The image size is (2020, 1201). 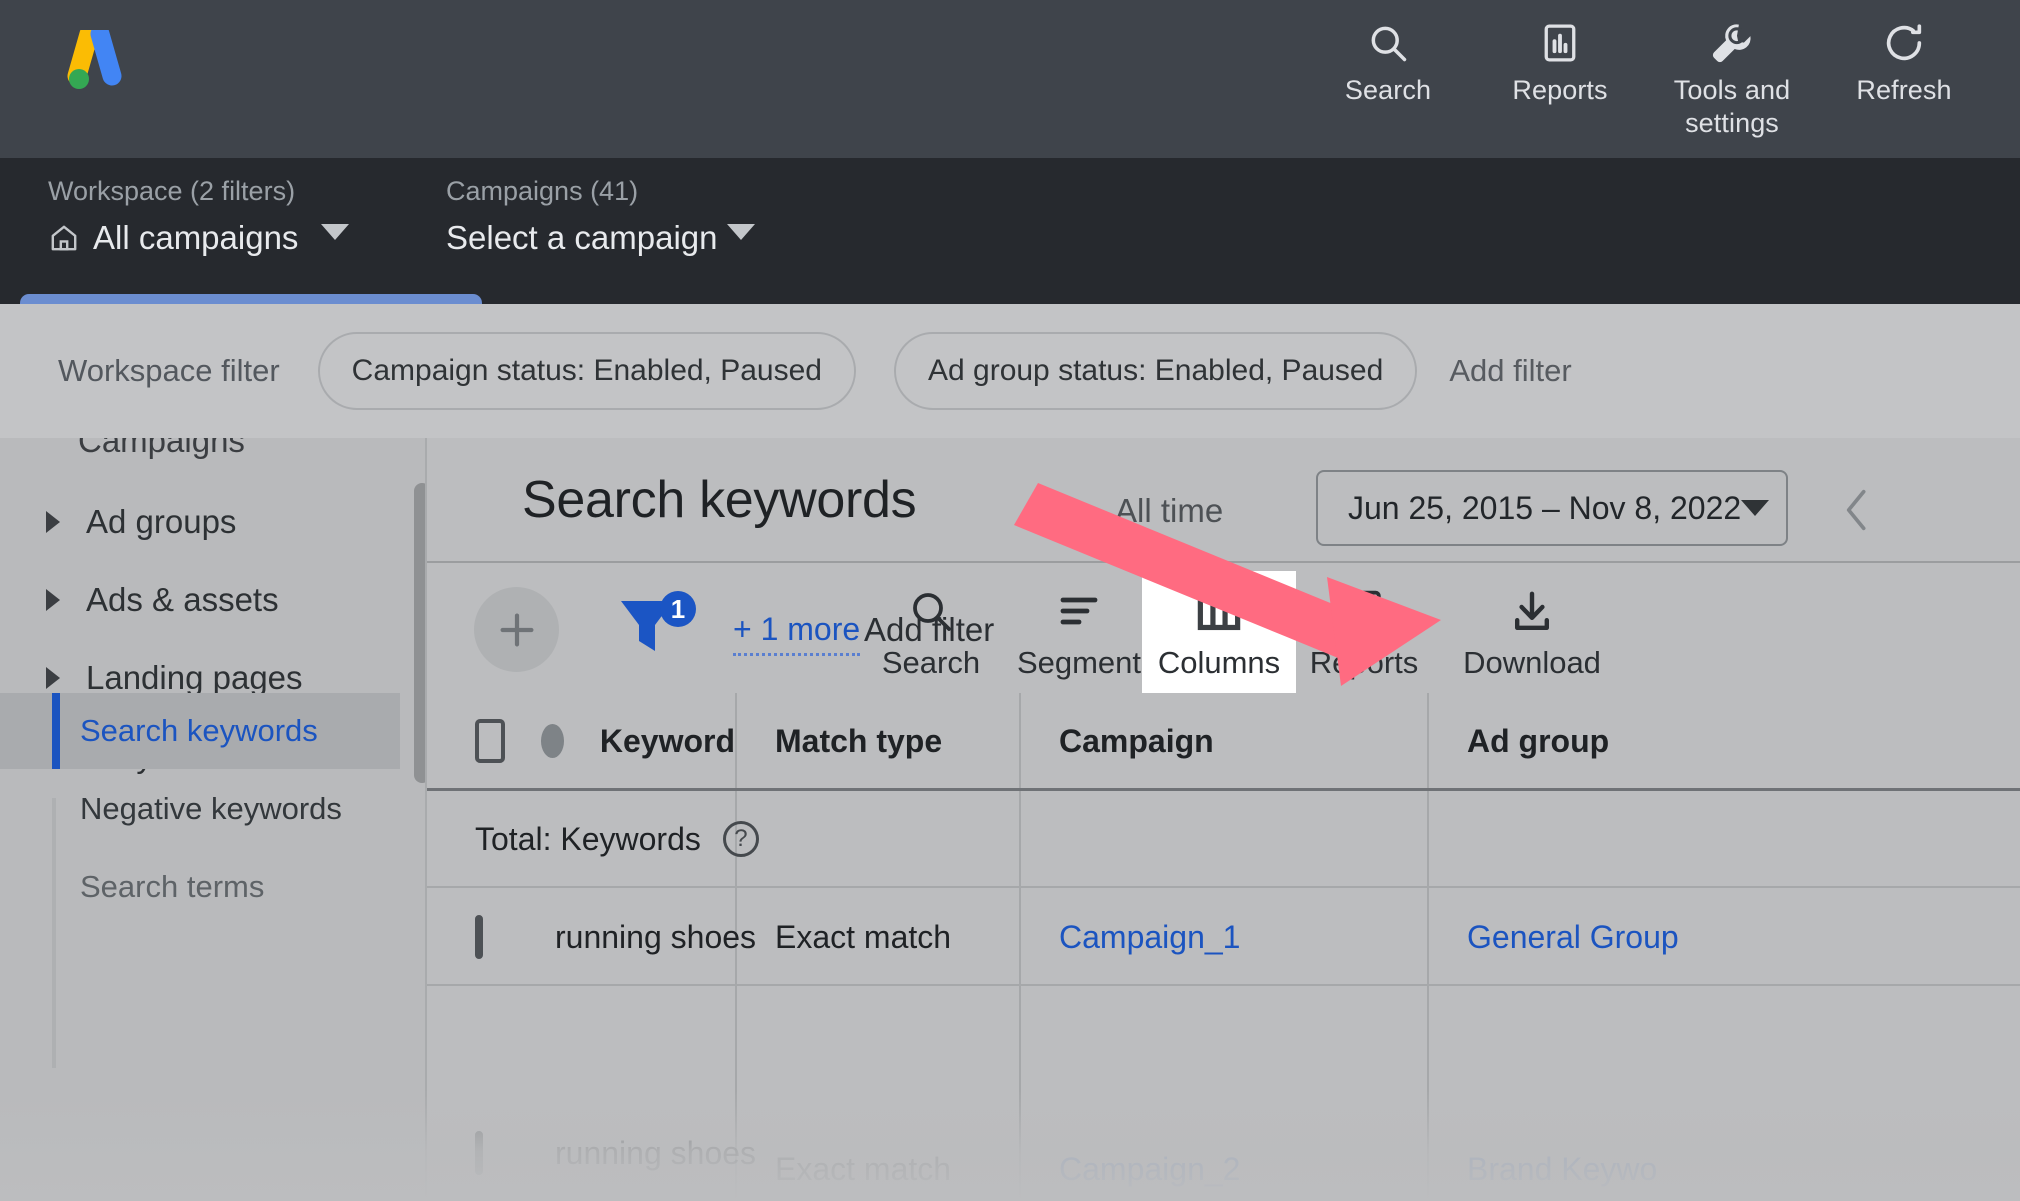 I want to click on row-campaign-link: Campaign_2, so click(x=1129, y=1161).